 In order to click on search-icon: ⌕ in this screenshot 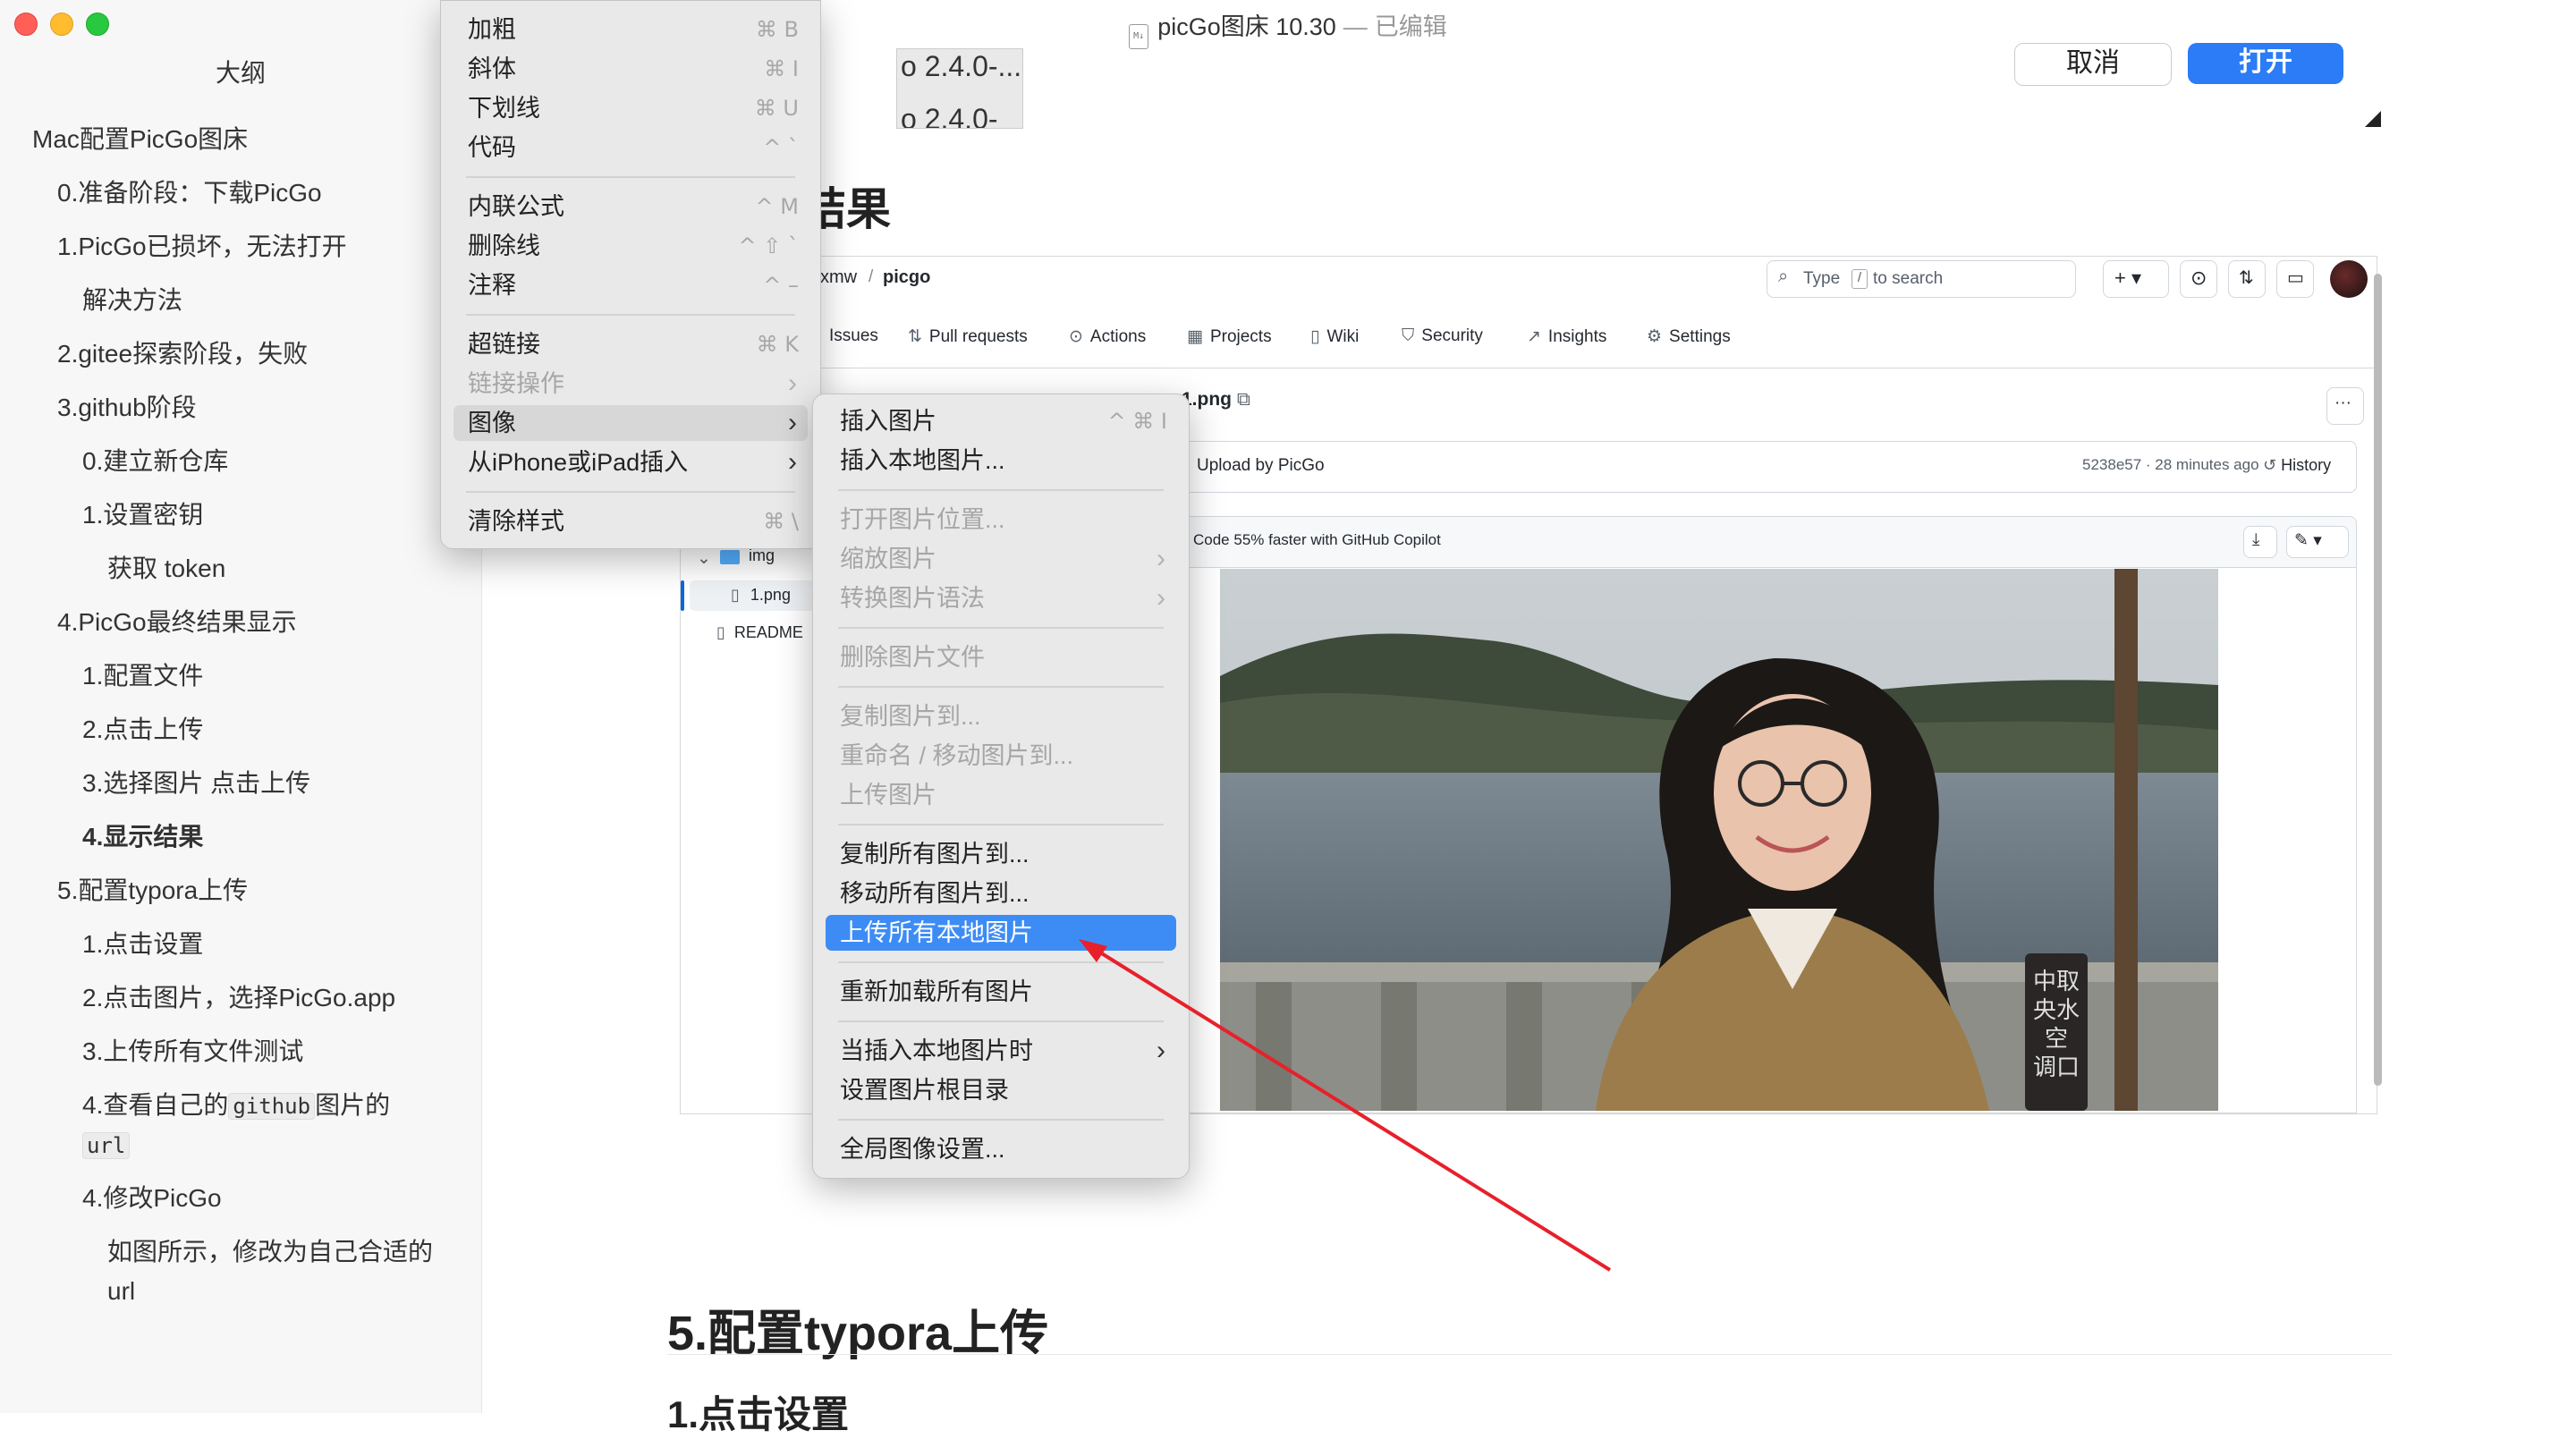, I will do `click(1783, 277)`.